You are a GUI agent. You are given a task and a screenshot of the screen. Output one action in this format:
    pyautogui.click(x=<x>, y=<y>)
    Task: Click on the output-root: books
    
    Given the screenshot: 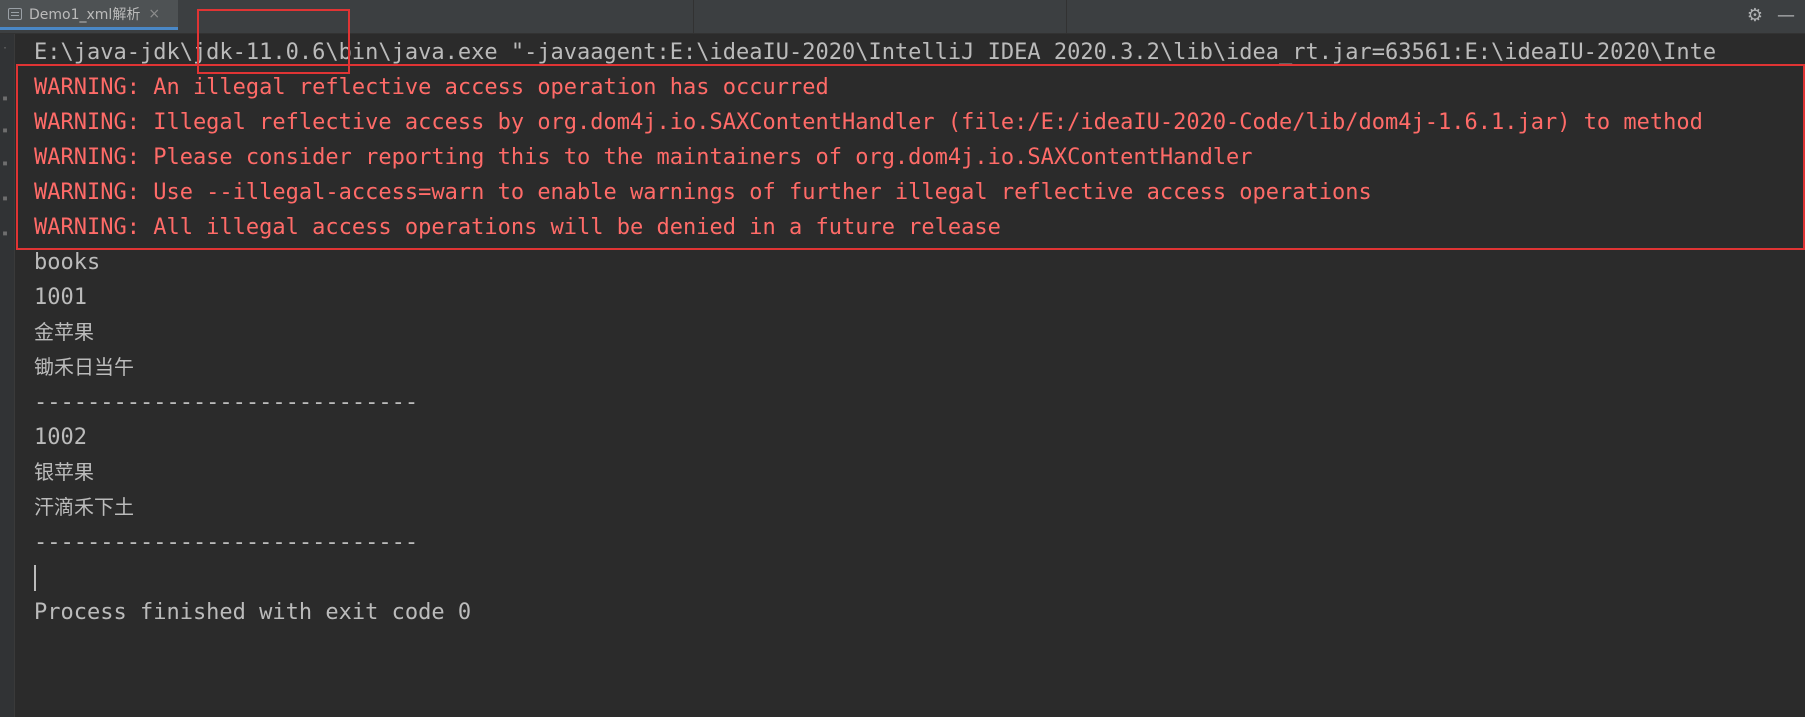 What is the action you would take?
    pyautogui.click(x=67, y=262)
    